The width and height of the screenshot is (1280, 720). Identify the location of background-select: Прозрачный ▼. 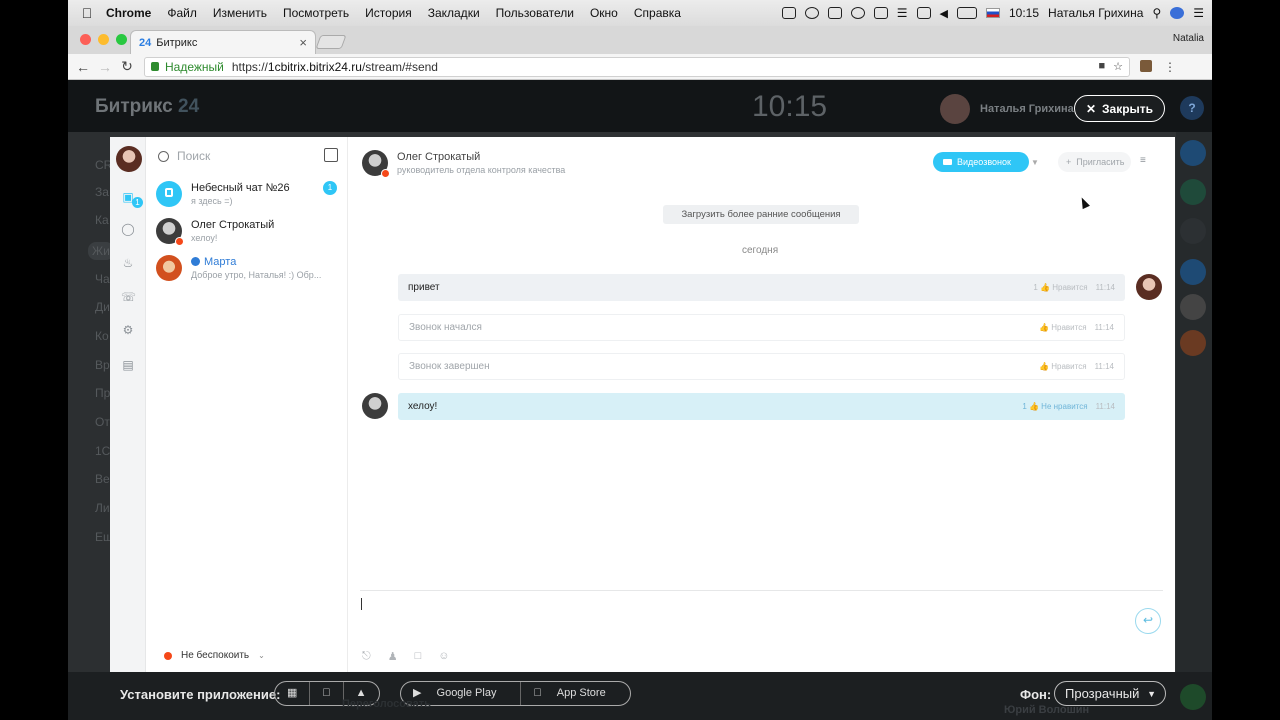
(1110, 693).